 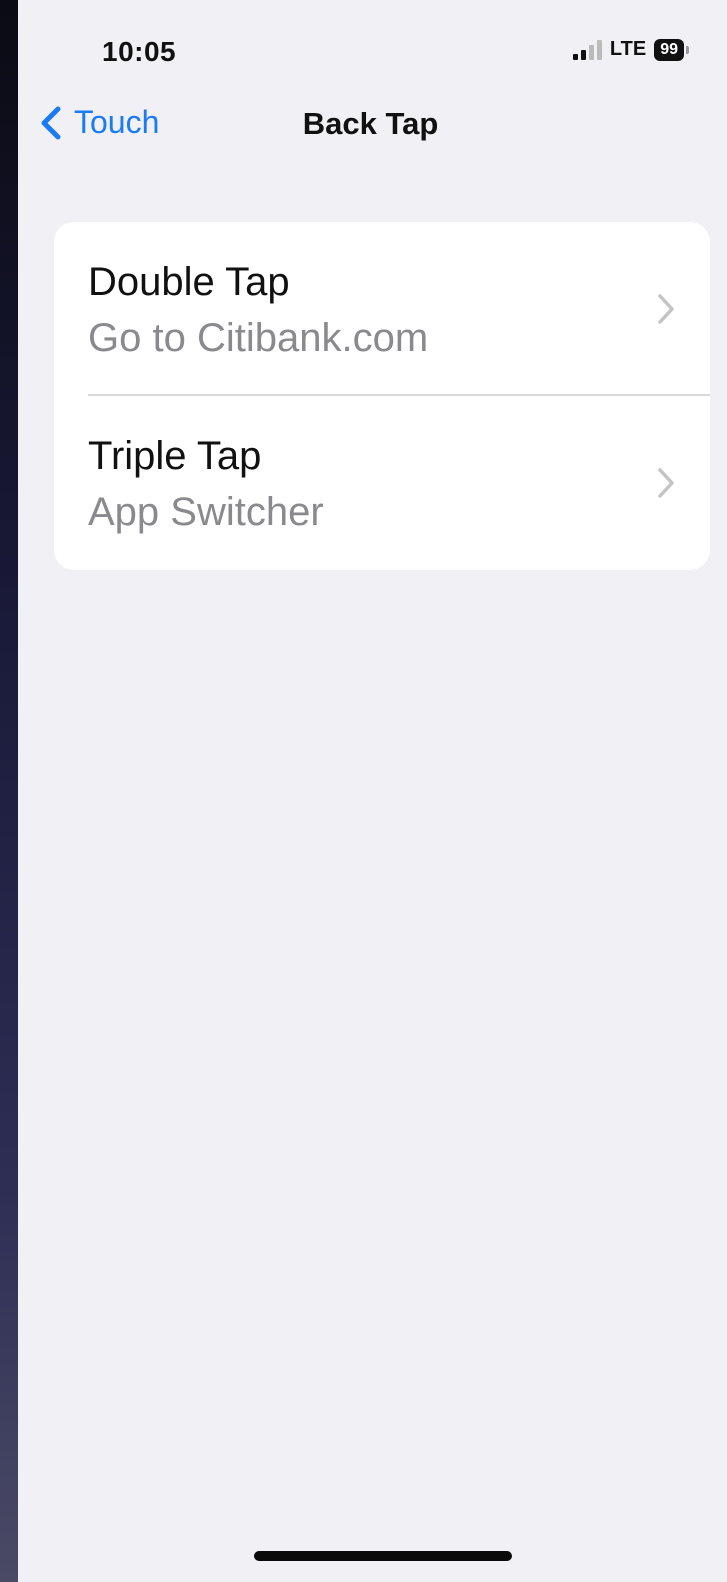 What do you see at coordinates (206, 512) in the screenshot?
I see `triple-tap-value: App Switcher` at bounding box center [206, 512].